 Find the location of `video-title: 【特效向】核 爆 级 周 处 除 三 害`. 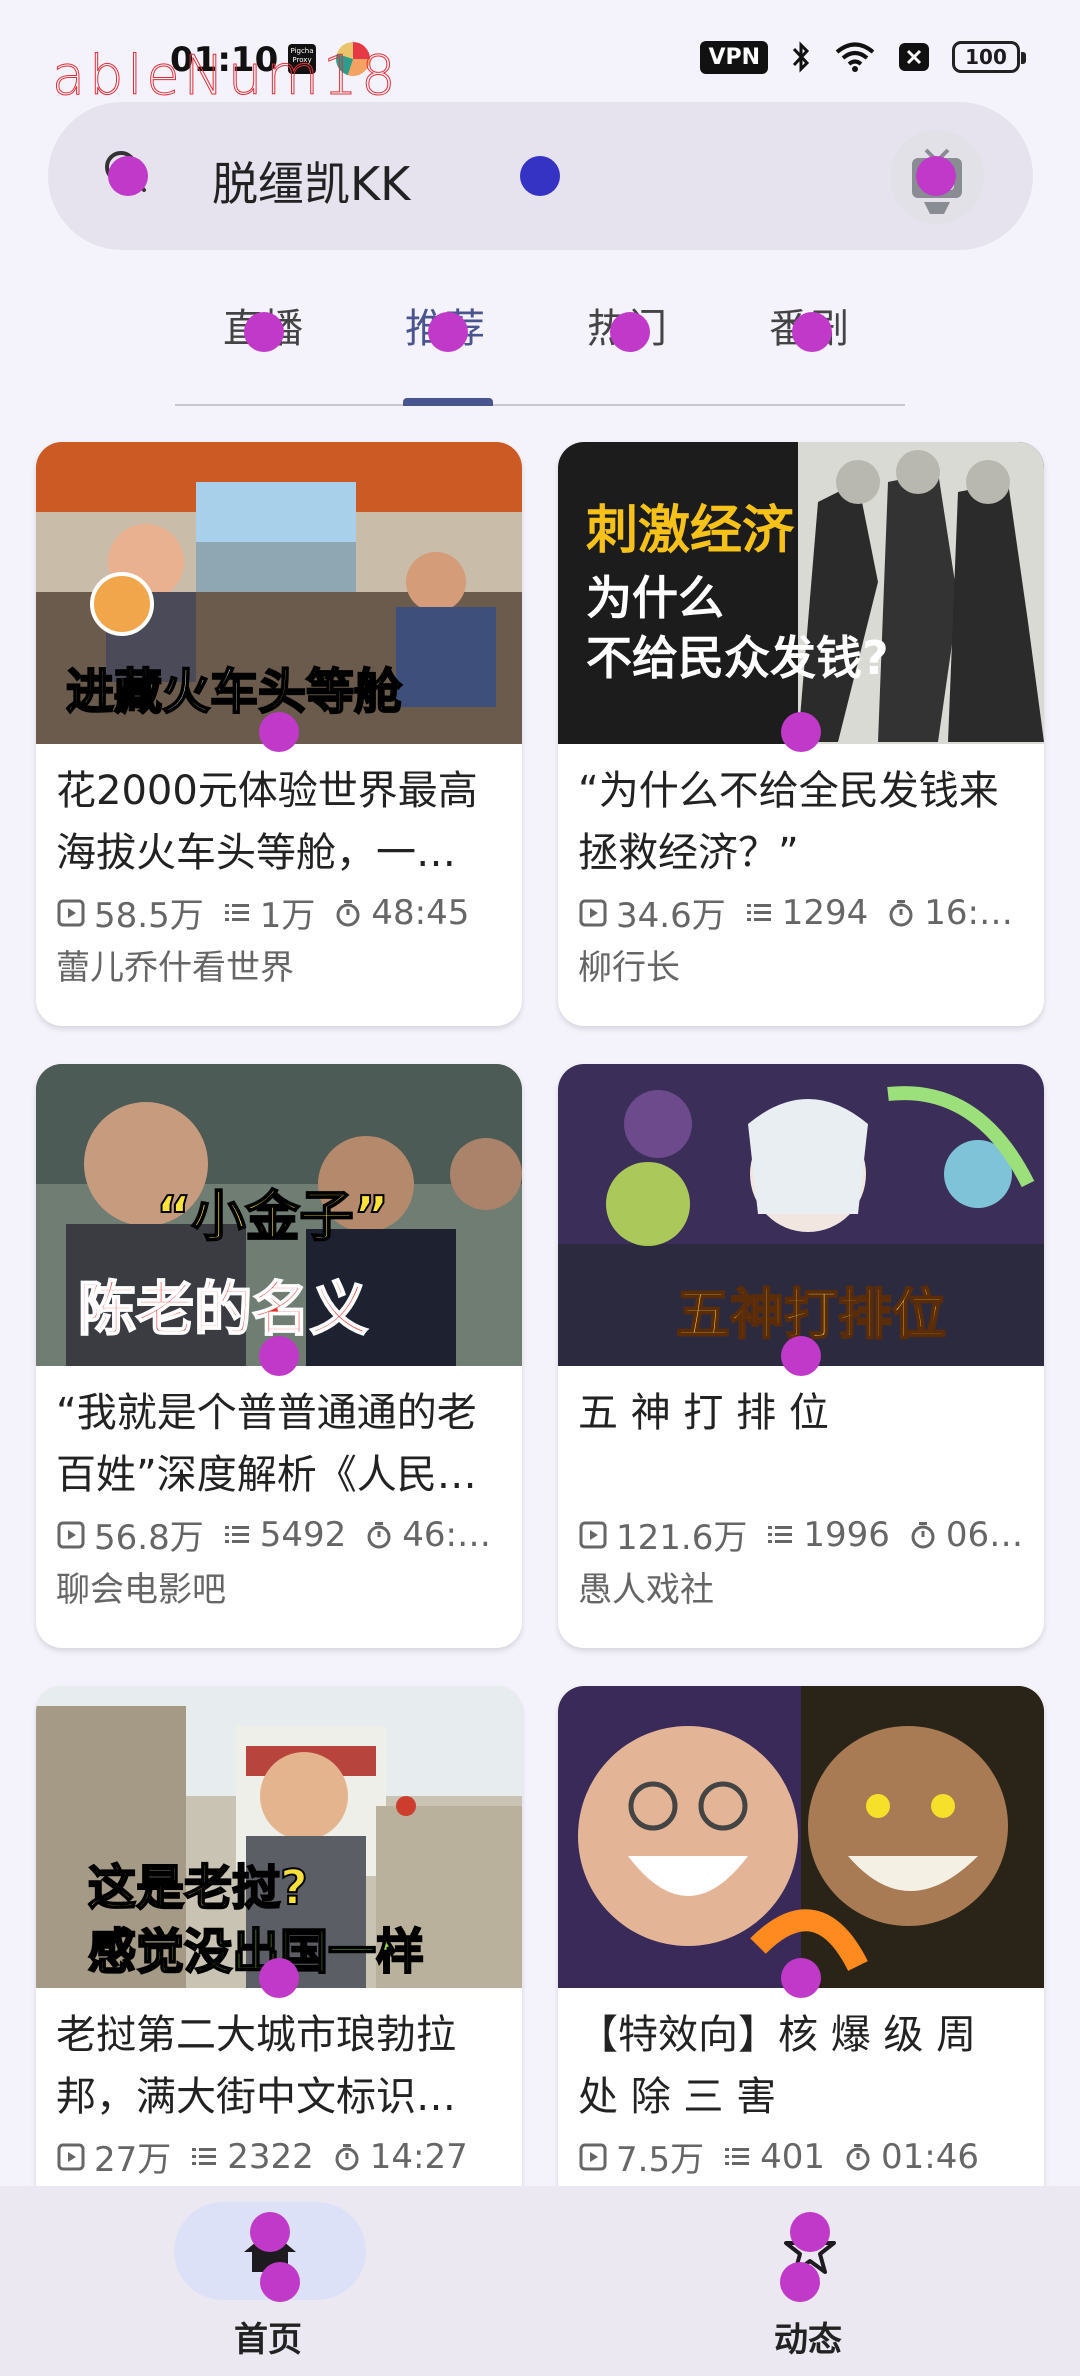

video-title: 【特效向】核 爆 级 周 处 除 三 害 is located at coordinates (803, 2066).